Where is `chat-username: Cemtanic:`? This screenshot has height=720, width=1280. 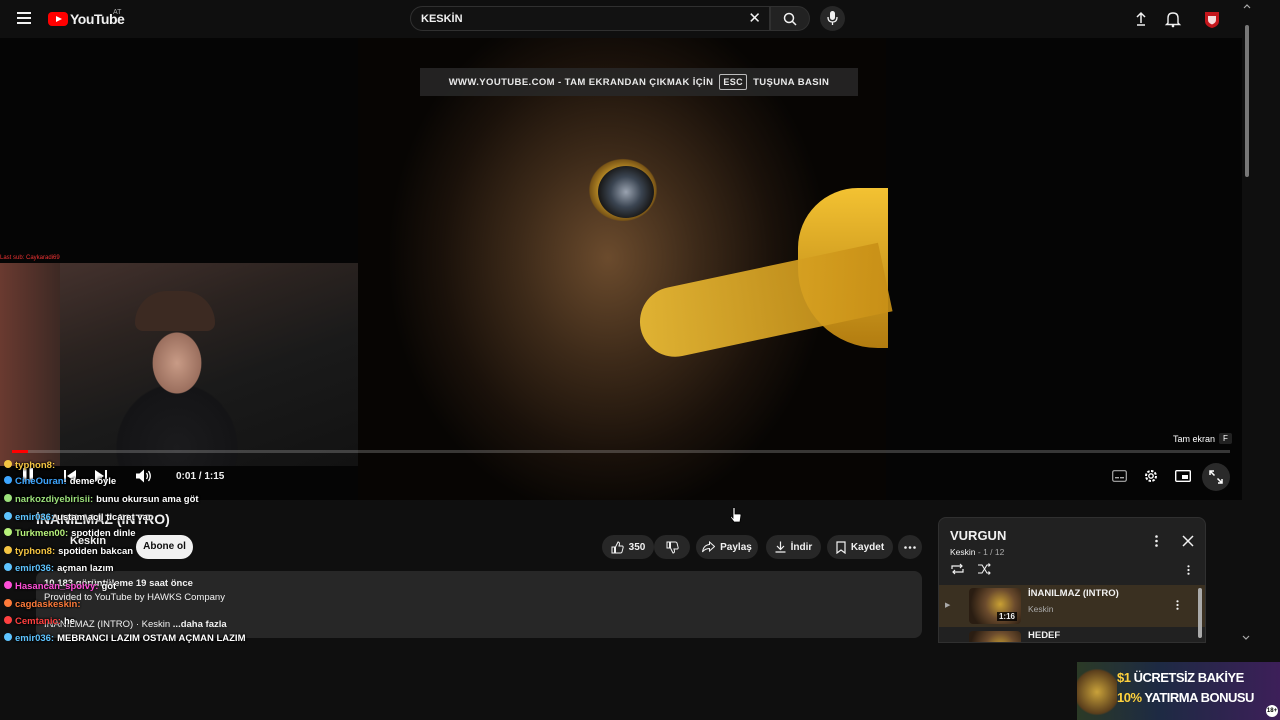 chat-username: Cemtanic: is located at coordinates (38, 621).